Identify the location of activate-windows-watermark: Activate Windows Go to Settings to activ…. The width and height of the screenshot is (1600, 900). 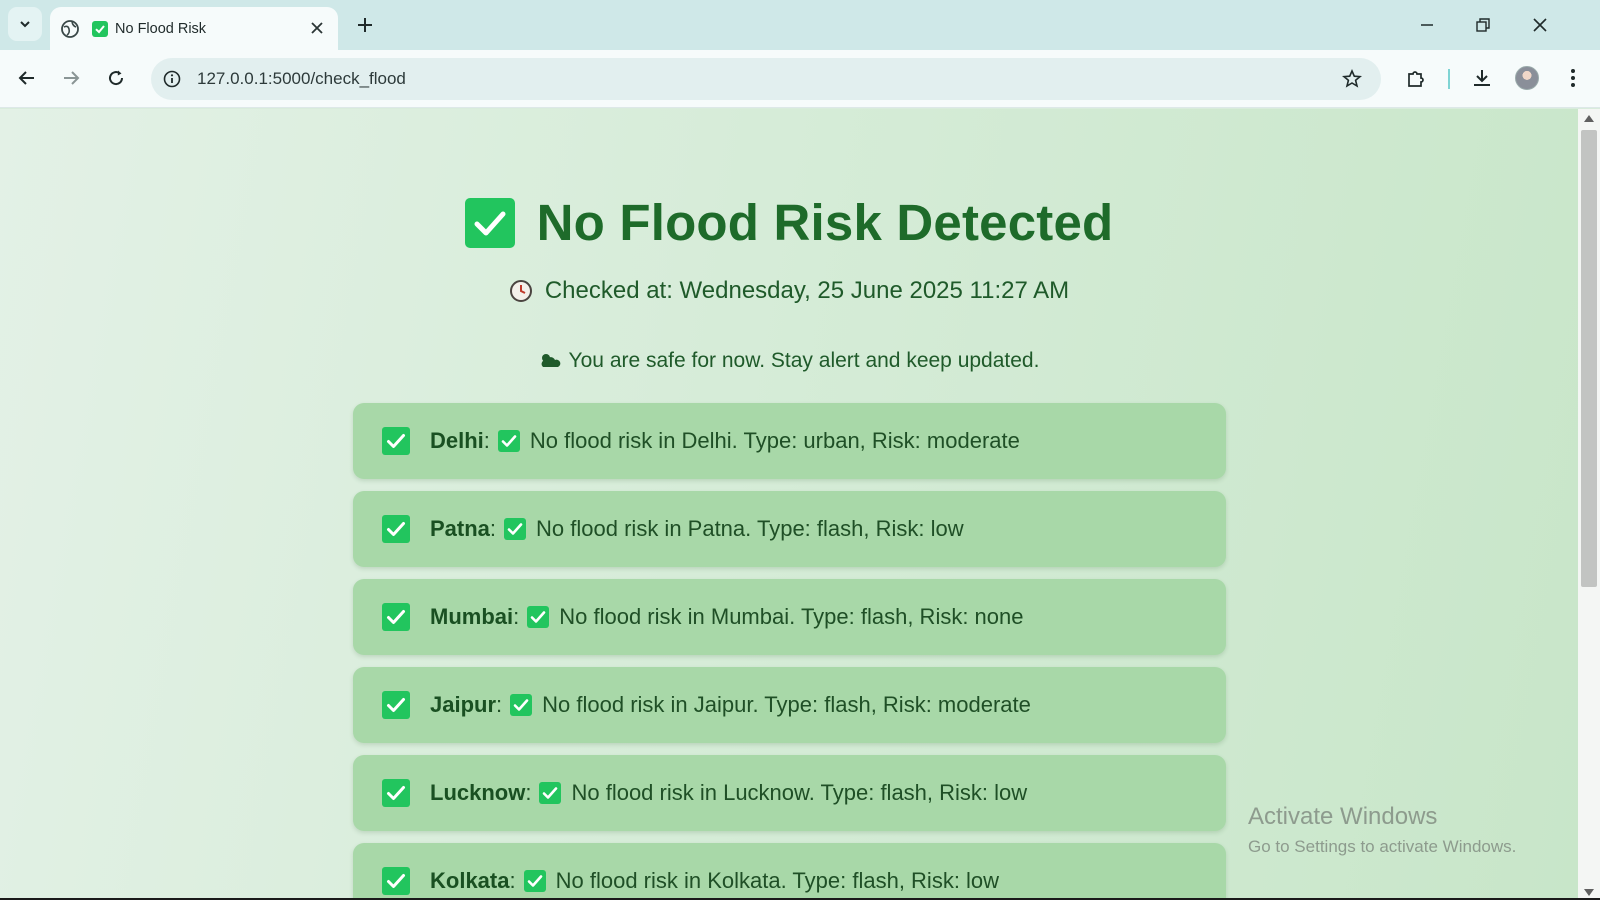
(1382, 830).